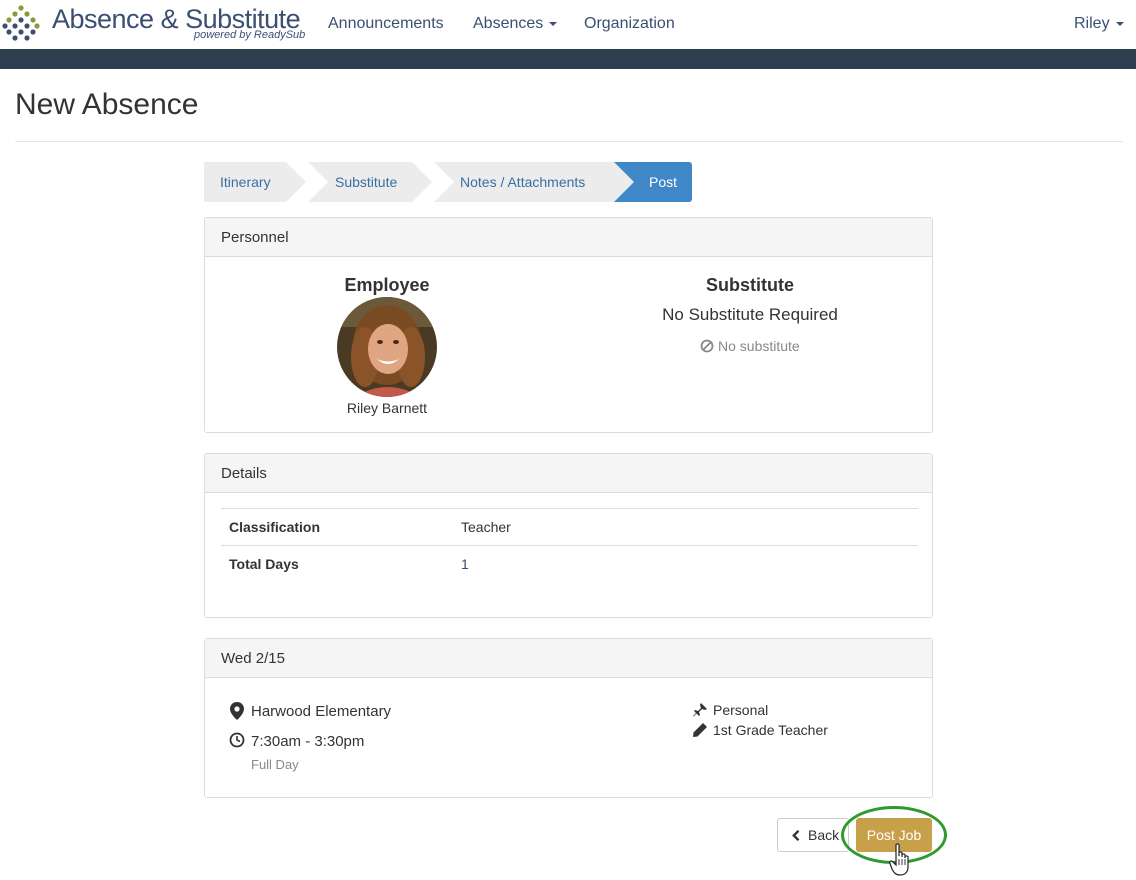 The width and height of the screenshot is (1136, 880). I want to click on table-row: Total Days 1, so click(569, 563).